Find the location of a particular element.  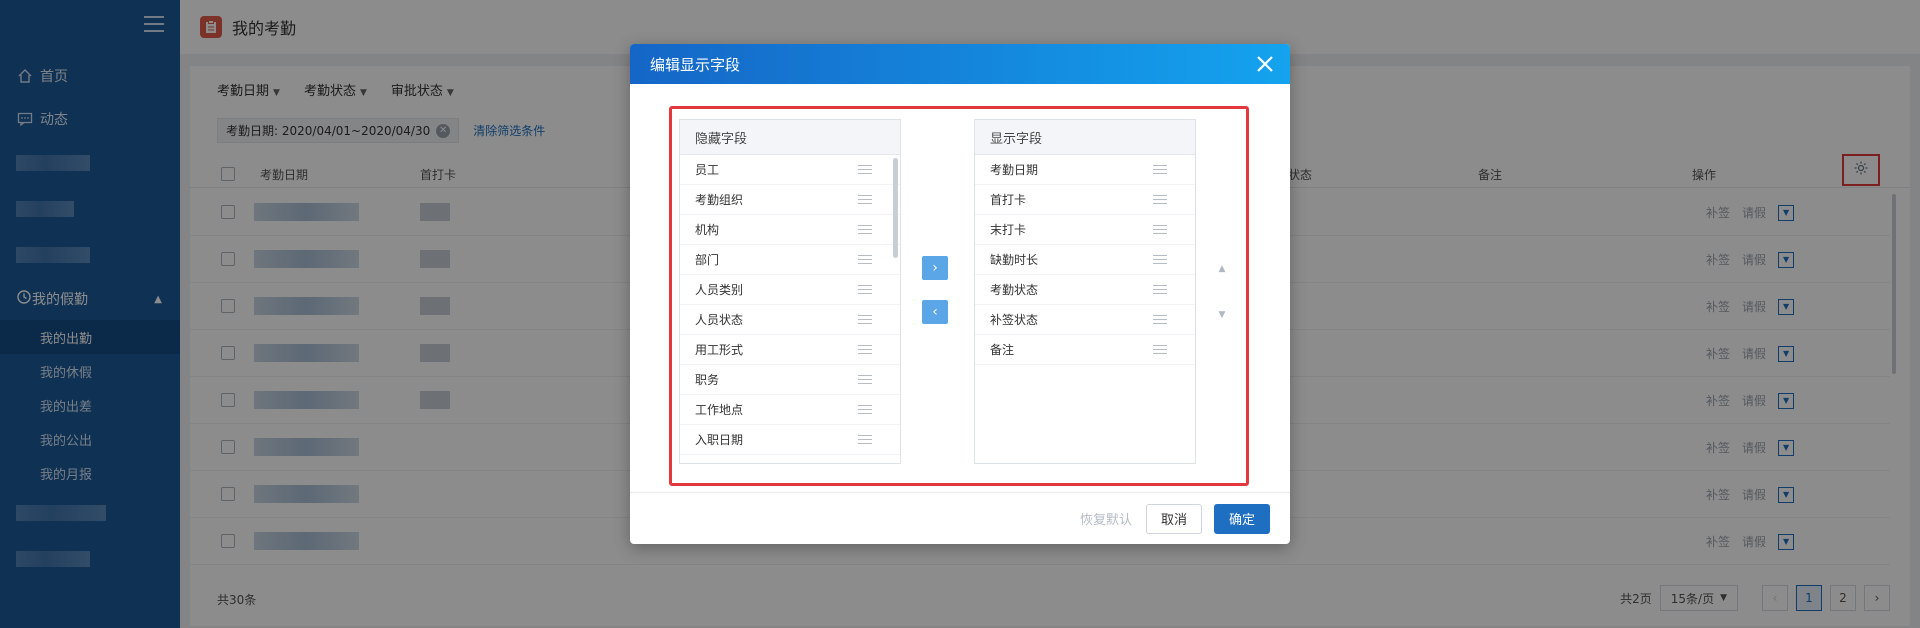

caret-up-icon: ▲ is located at coordinates (1222, 269).